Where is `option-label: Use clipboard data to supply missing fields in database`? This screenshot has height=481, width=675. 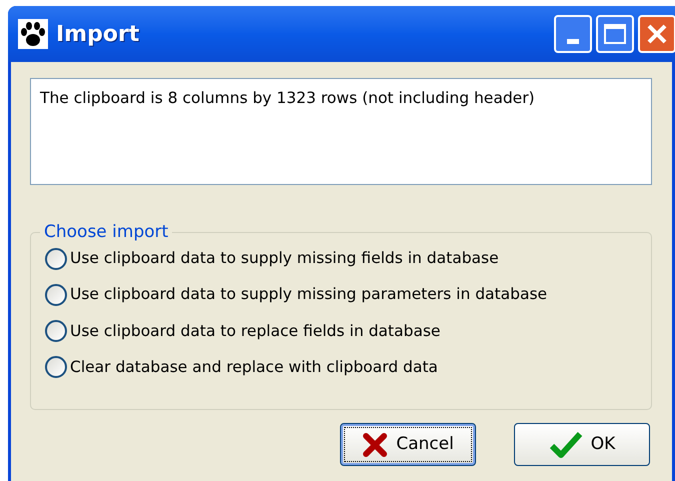
option-label: Use clipboard data to supply missing fields in database is located at coordinates (284, 258).